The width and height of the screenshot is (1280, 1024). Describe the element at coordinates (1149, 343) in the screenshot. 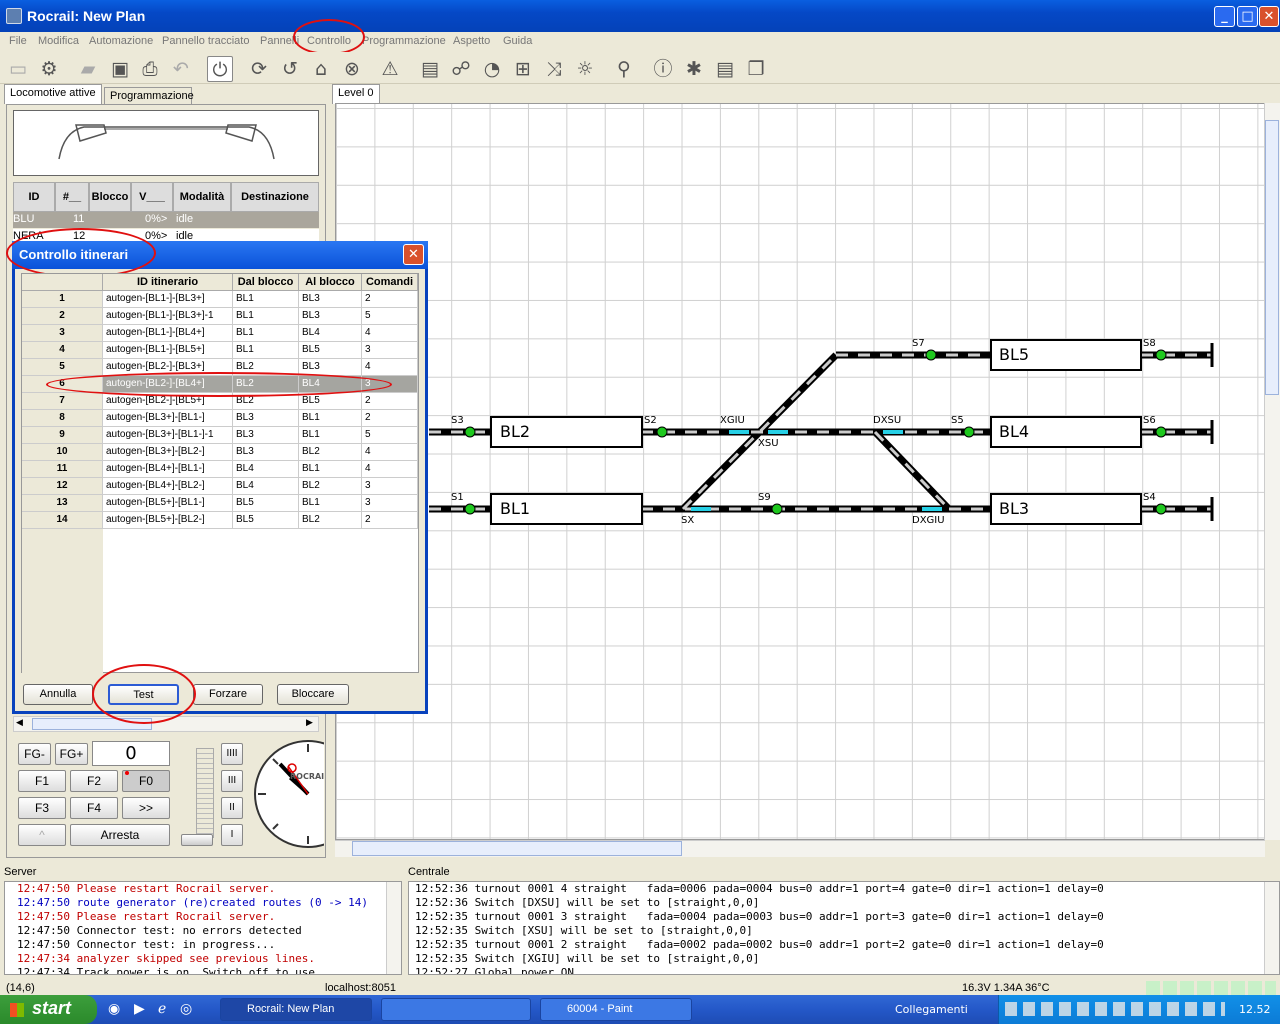

I see `signal-s8: S8` at that location.